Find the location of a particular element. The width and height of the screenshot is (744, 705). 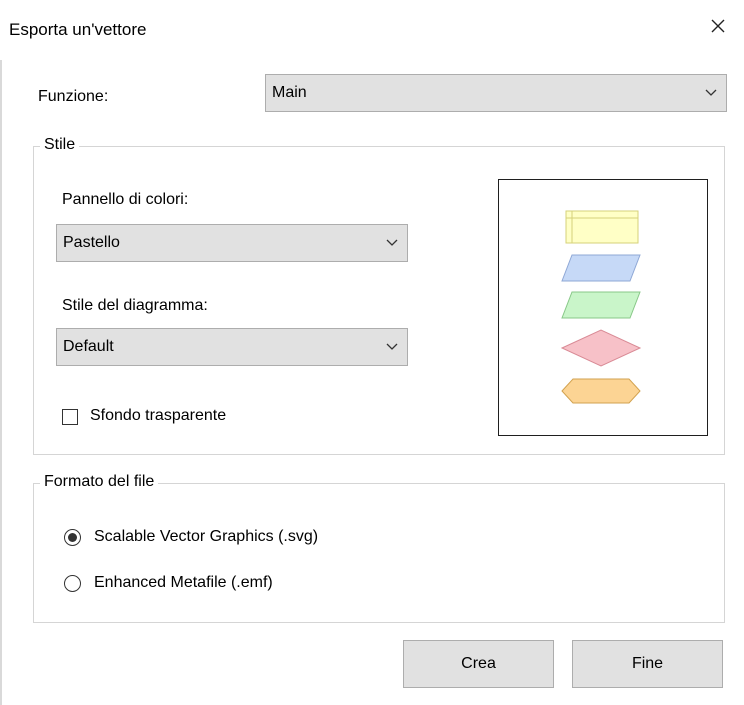

function-label: Funzione: is located at coordinates (73, 96).